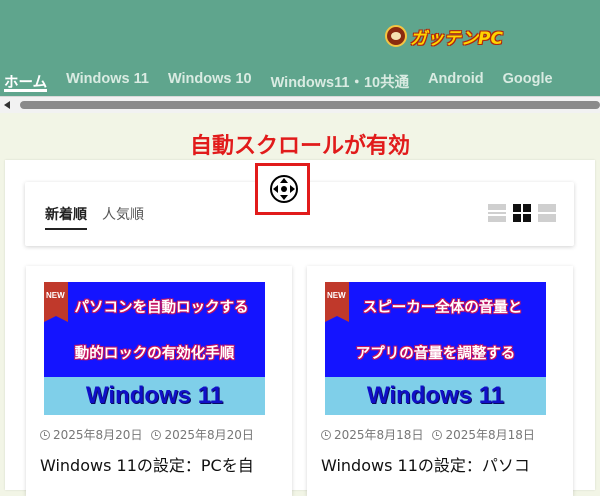 The image size is (600, 496). I want to click on list-view-icon, so click(497, 213).